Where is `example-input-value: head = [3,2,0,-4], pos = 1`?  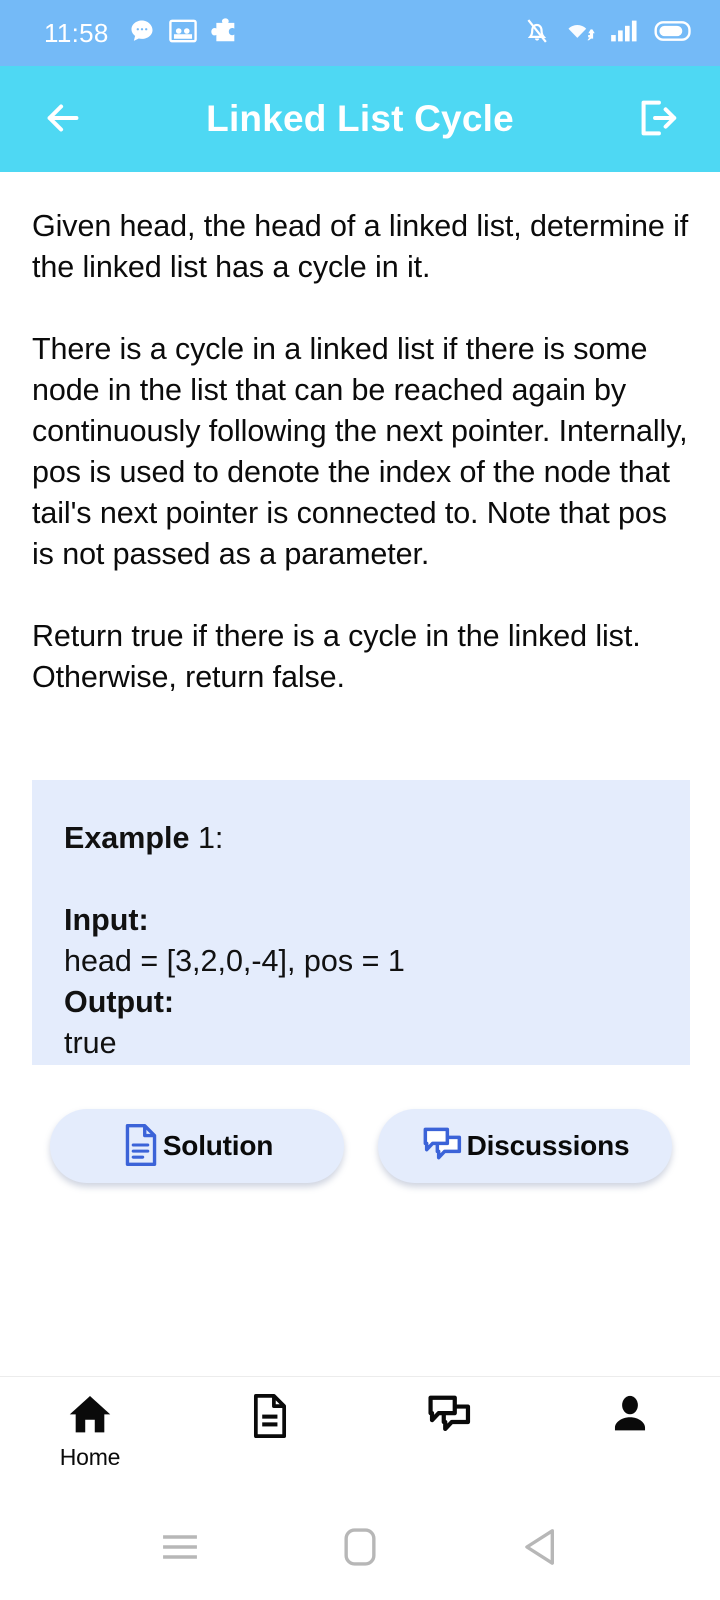
example-input-value: head = [3,2,0,-4], pos = 1 is located at coordinates (234, 961).